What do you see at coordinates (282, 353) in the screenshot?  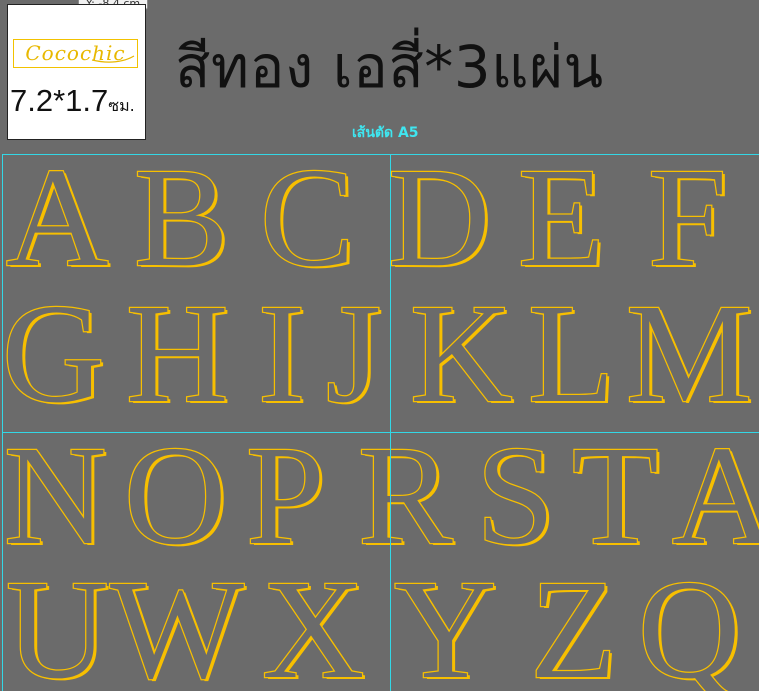 I see `letter-i: I` at bounding box center [282, 353].